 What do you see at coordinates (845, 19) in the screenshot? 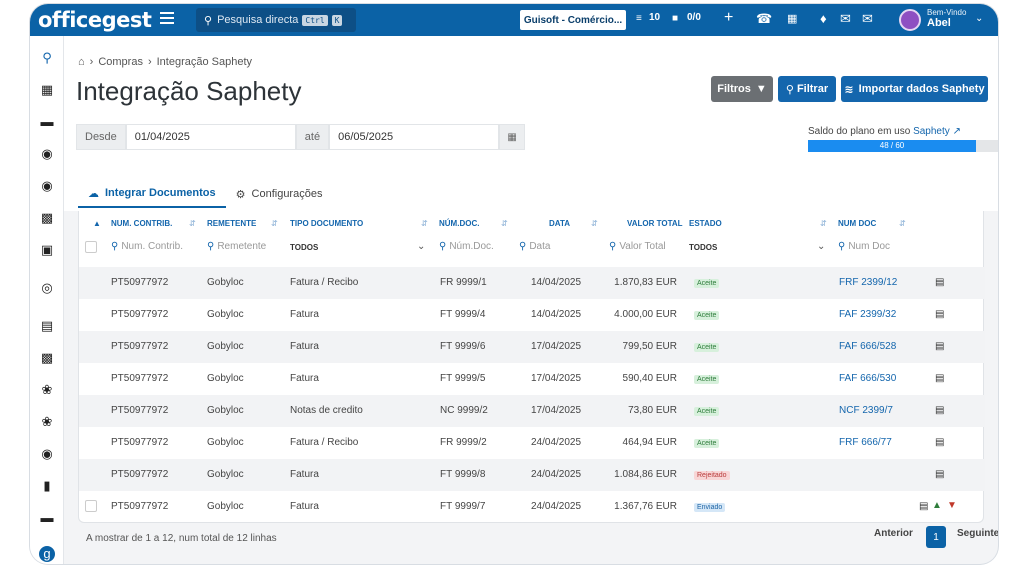
I see `mail-icon: ✉` at bounding box center [845, 19].